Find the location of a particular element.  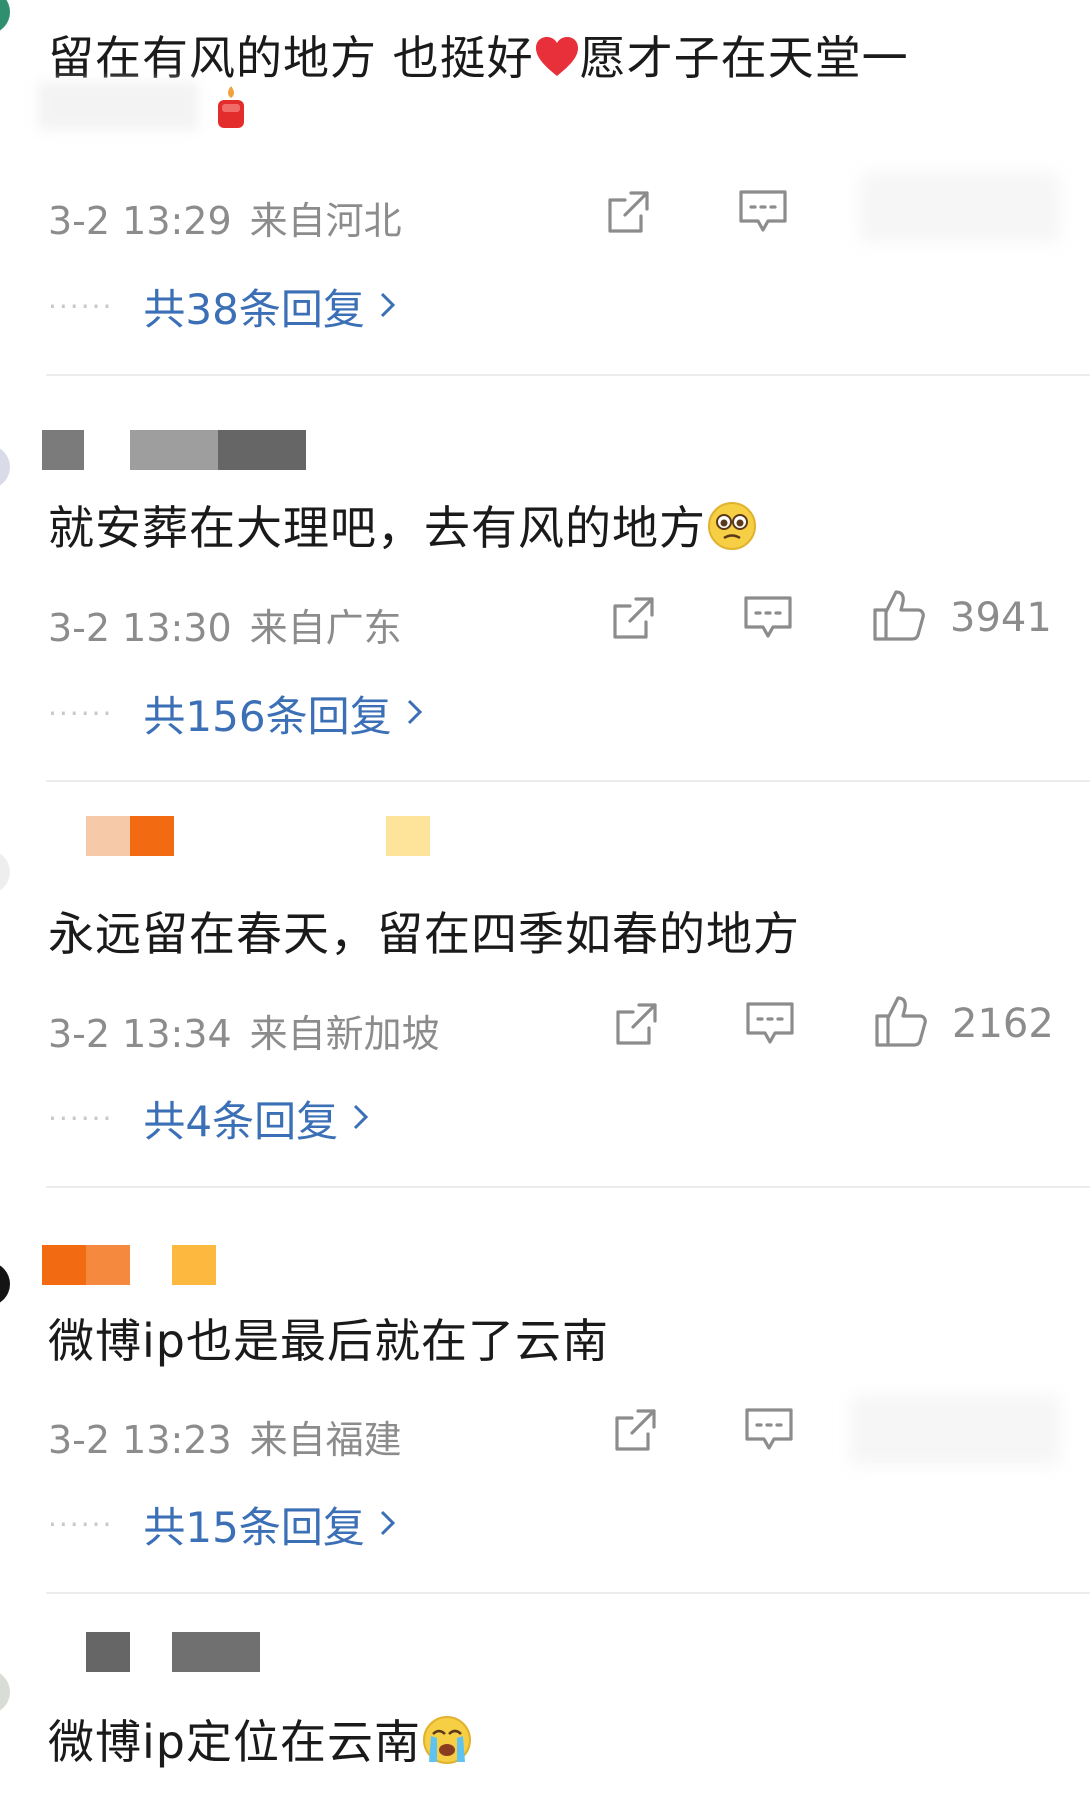

comment-location: 来自河北 is located at coordinates (325, 221).